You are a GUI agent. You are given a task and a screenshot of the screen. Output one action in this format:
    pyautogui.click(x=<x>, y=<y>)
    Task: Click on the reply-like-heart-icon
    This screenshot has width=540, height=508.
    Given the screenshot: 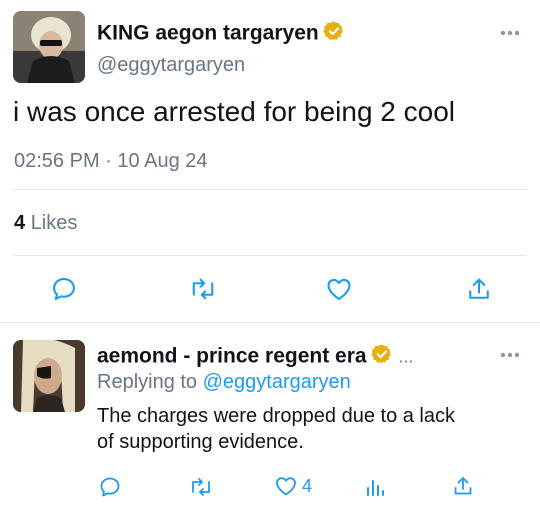 What is the action you would take?
    pyautogui.click(x=286, y=486)
    